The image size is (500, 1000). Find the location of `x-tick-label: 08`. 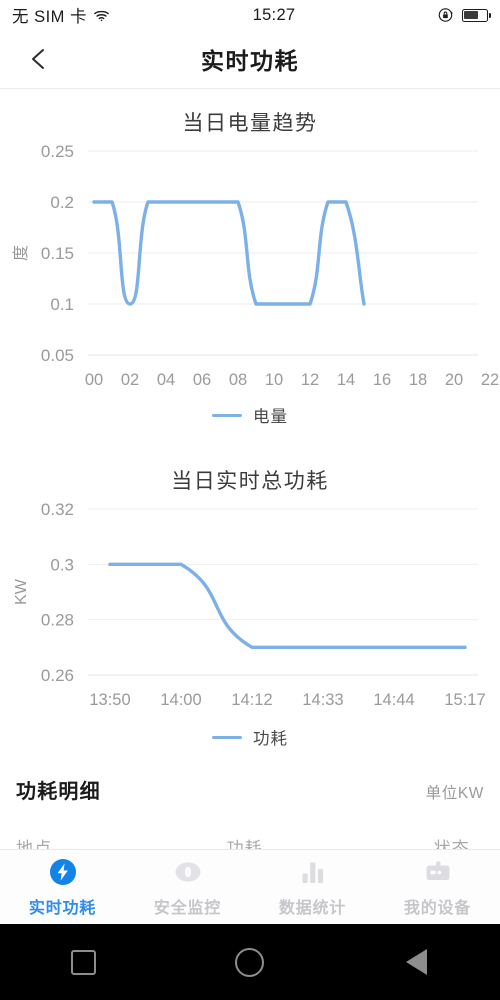

x-tick-label: 08 is located at coordinates (238, 380).